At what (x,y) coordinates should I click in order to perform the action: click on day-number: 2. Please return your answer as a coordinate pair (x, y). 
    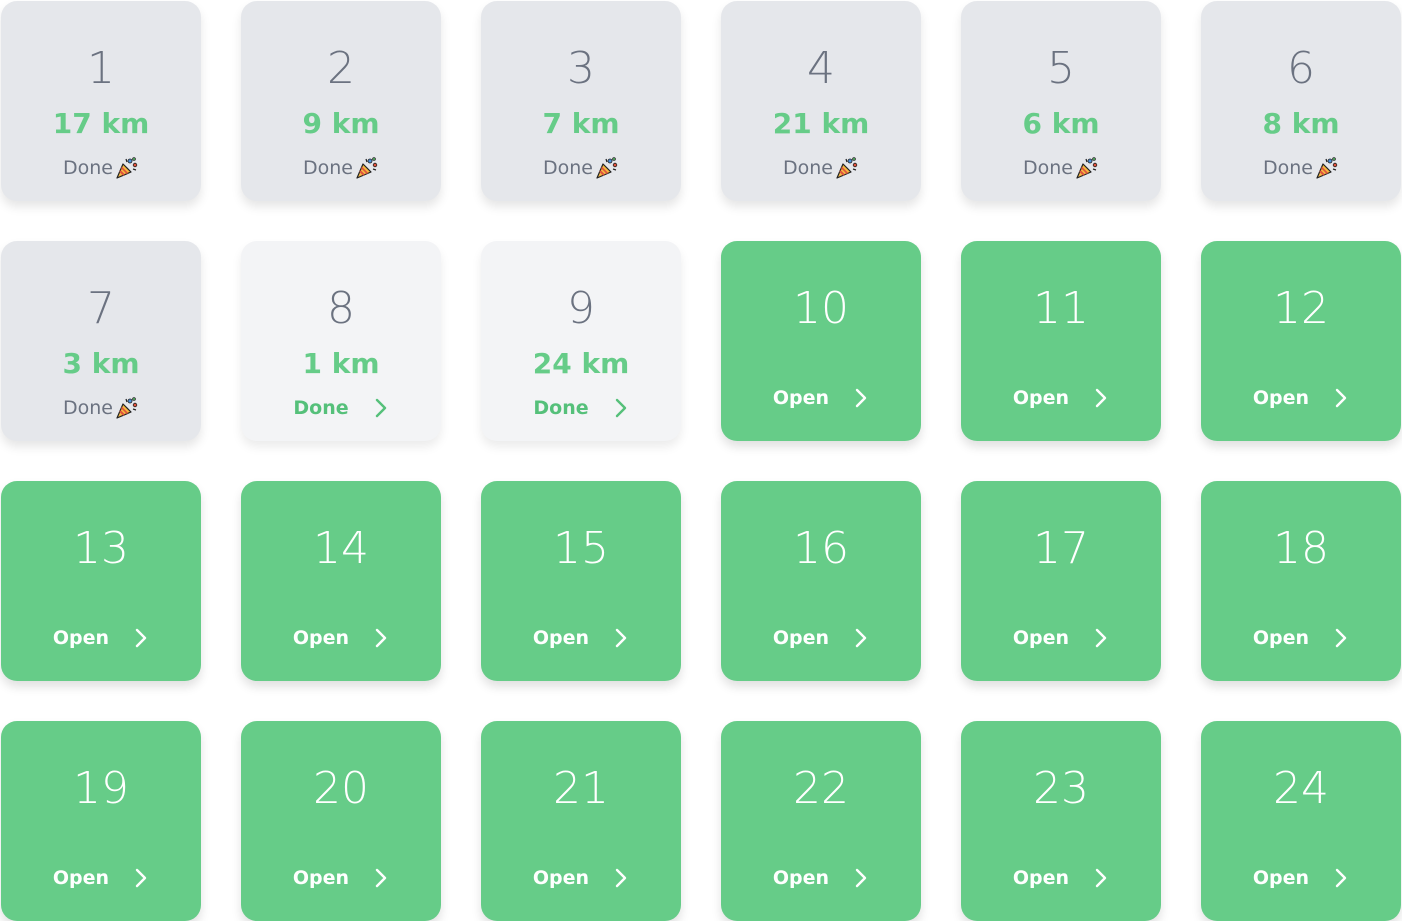
    Looking at the image, I should click on (341, 68).